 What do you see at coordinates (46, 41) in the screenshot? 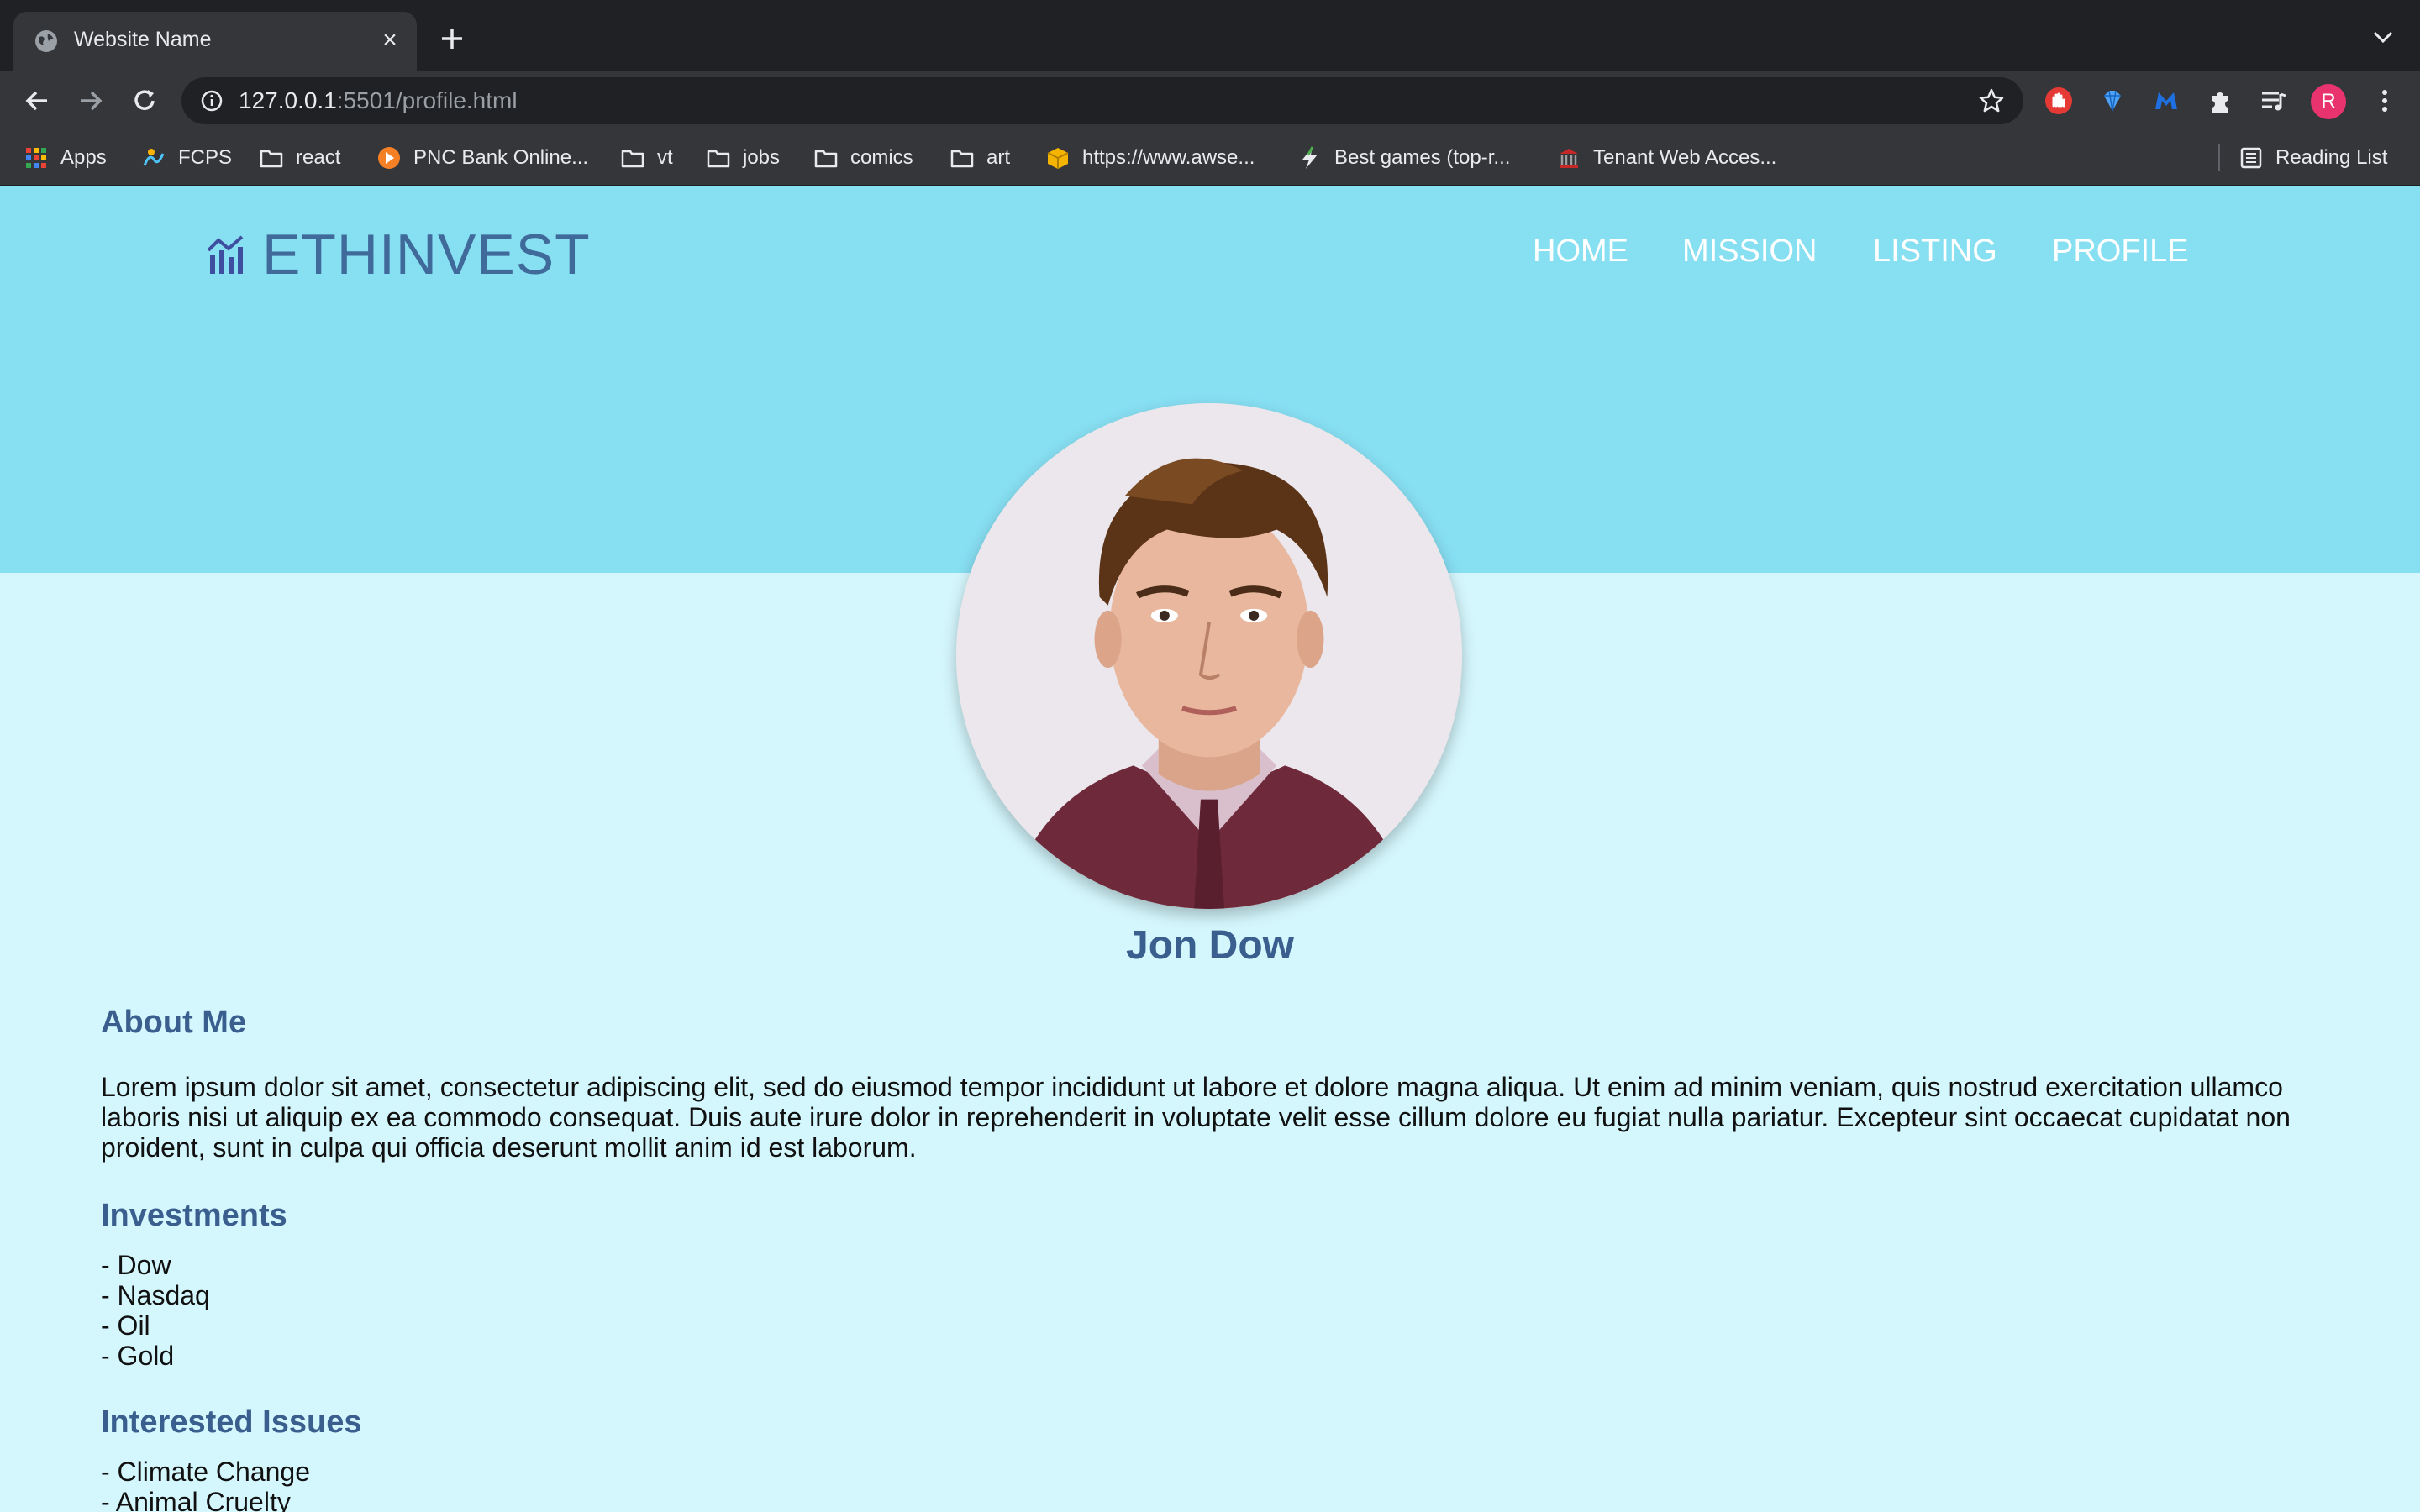
I see `globe-icon` at bounding box center [46, 41].